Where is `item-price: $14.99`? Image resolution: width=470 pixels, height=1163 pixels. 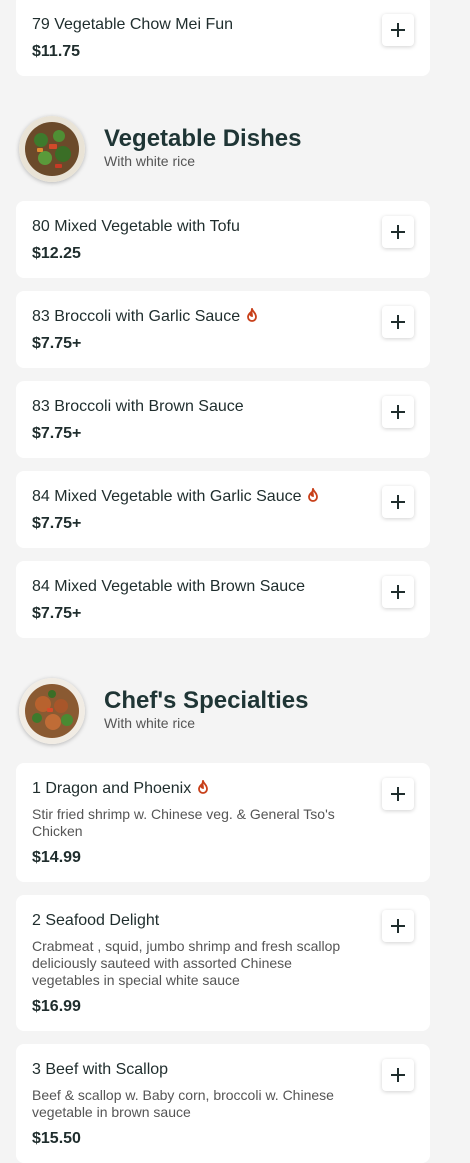 item-price: $14.99 is located at coordinates (56, 857).